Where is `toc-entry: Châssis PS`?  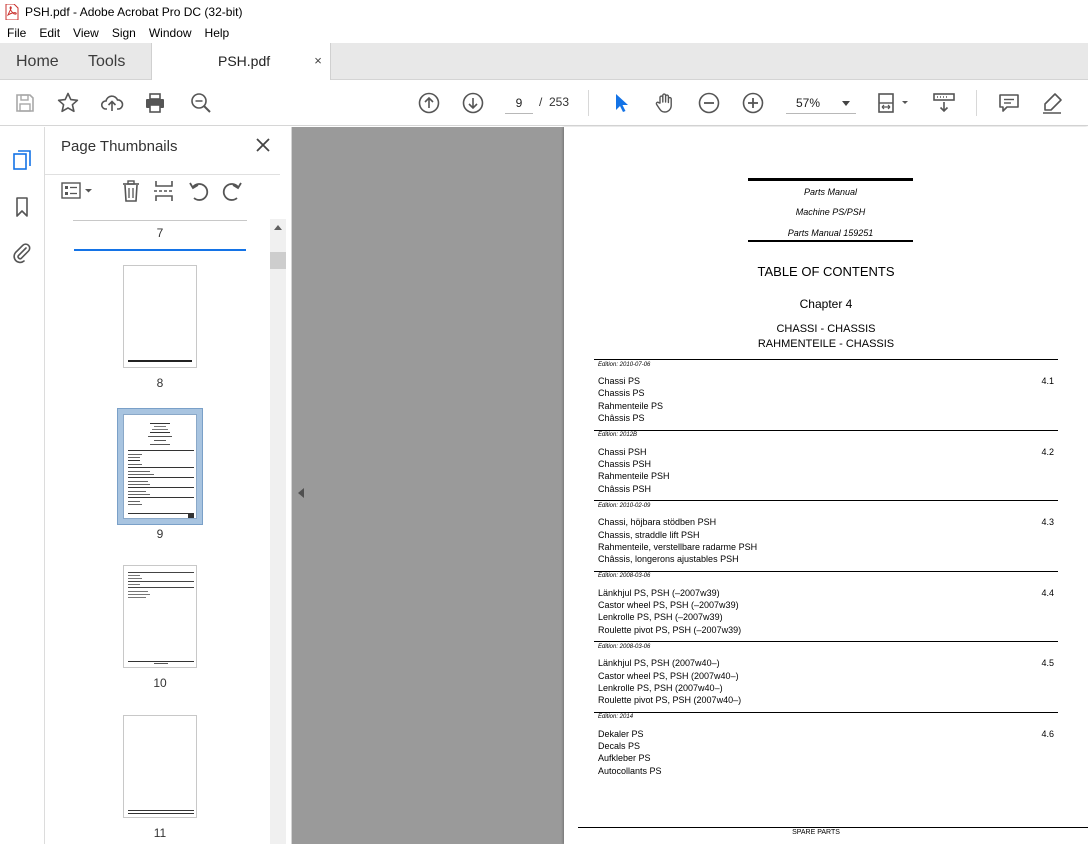
toc-entry: Châssis PS is located at coordinates (621, 418).